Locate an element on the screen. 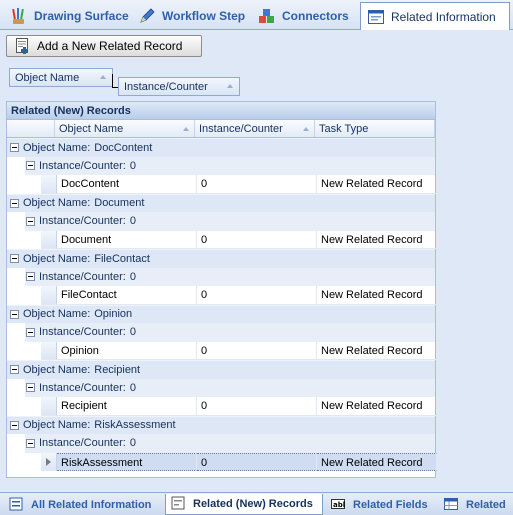 Image resolution: width=513 pixels, height=515 pixels. group-value: DocContent is located at coordinates (123, 147).